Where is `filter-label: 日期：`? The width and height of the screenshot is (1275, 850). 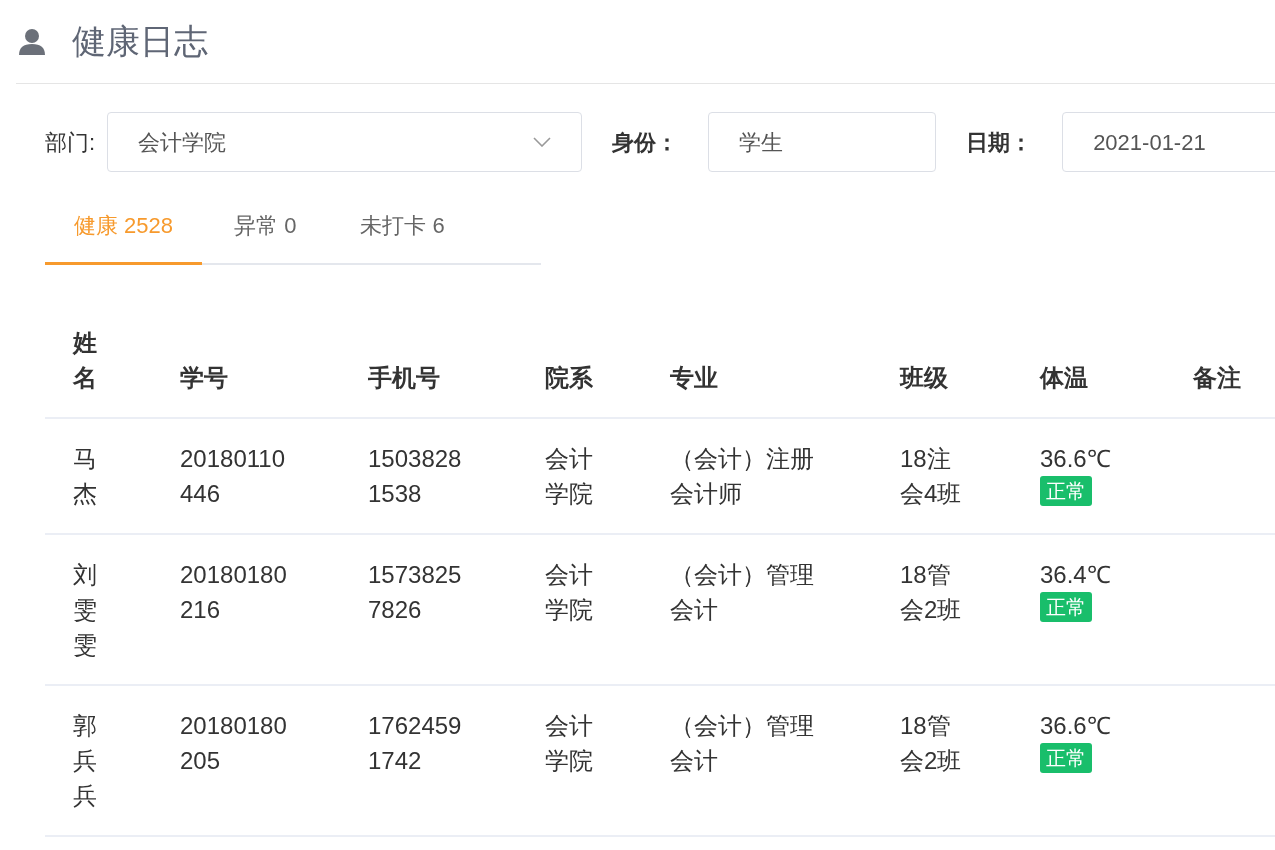
filter-label: 日期： is located at coordinates (999, 142).